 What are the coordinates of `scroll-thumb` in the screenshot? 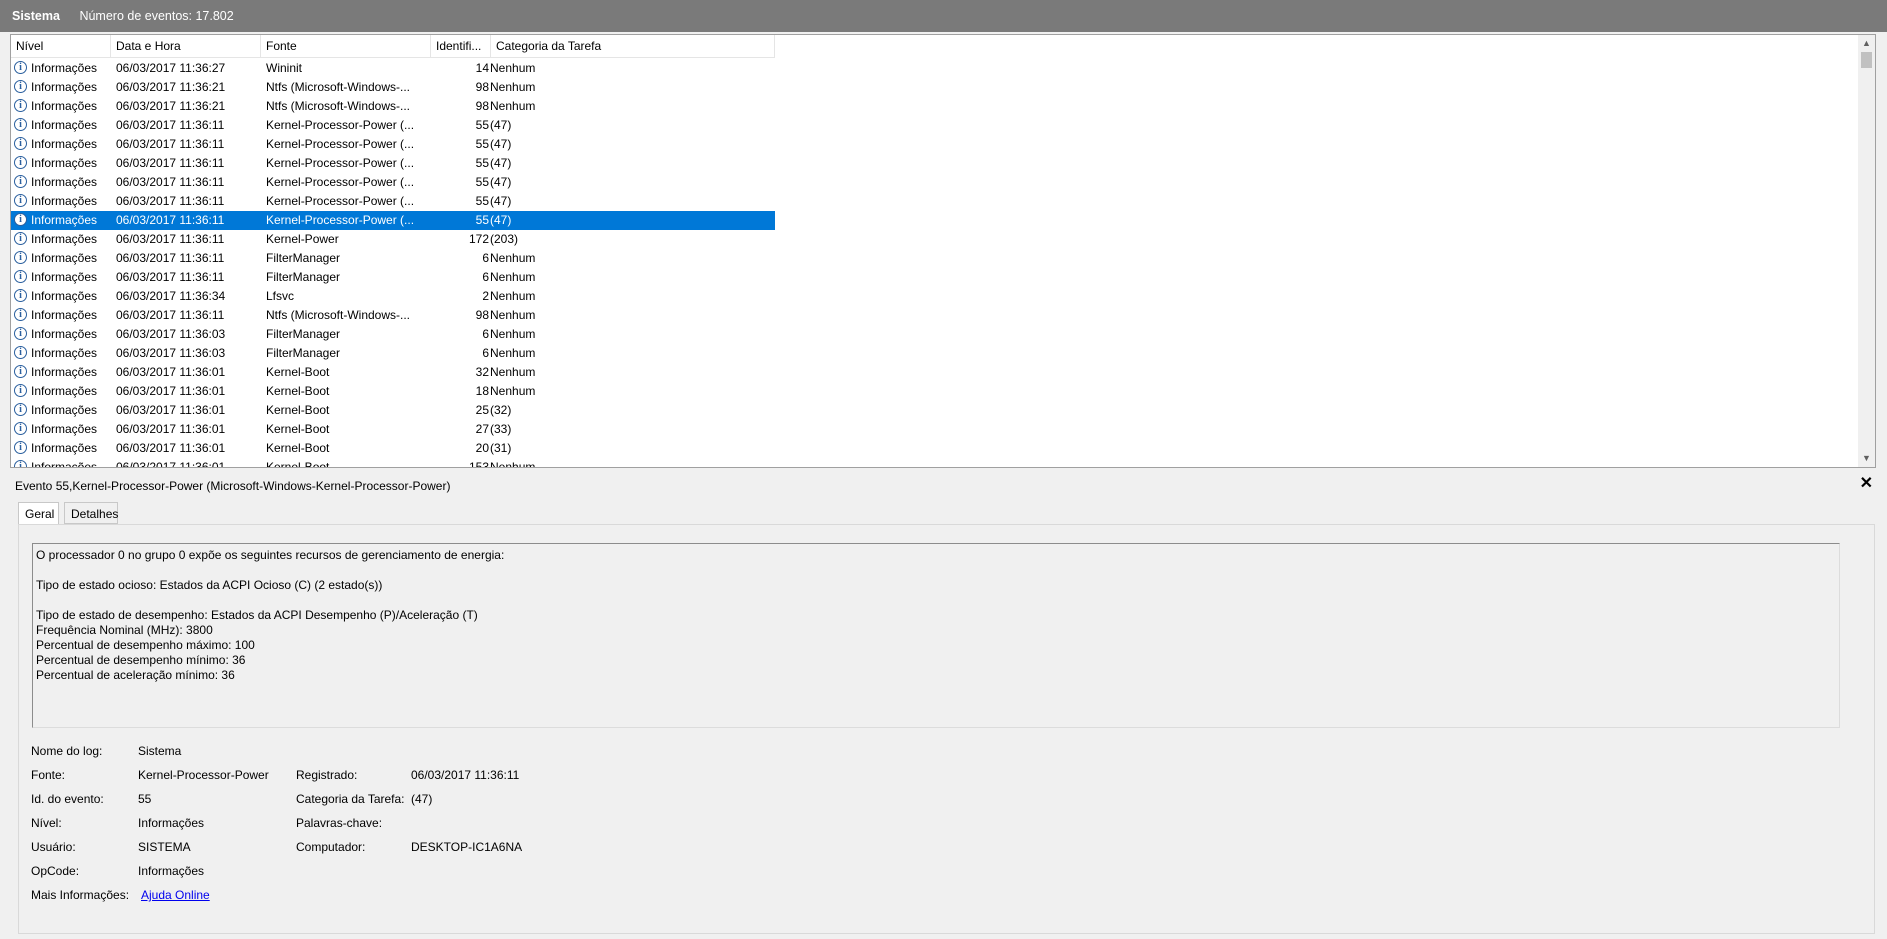 It's located at (1866, 60).